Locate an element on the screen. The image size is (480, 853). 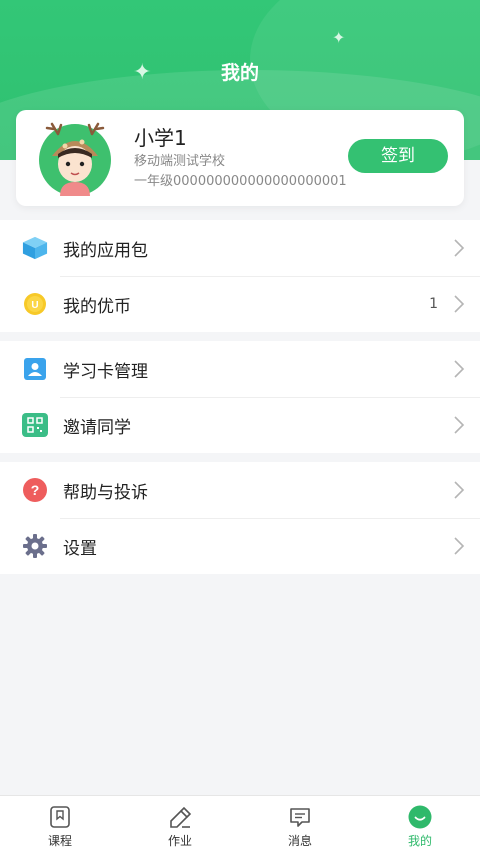
tab-course: 课程 is located at coordinates (60, 824).